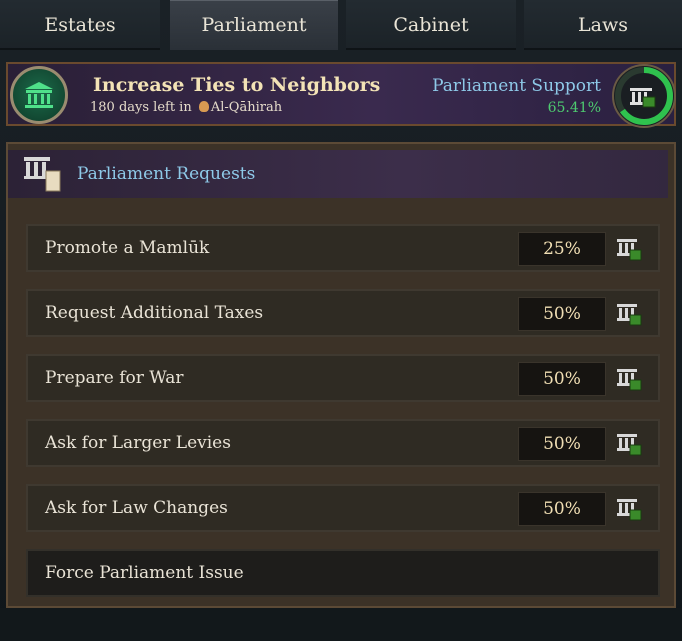 This screenshot has width=682, height=641. What do you see at coordinates (246, 107) in the screenshot?
I see `location-link: Al-Qāhirah` at bounding box center [246, 107].